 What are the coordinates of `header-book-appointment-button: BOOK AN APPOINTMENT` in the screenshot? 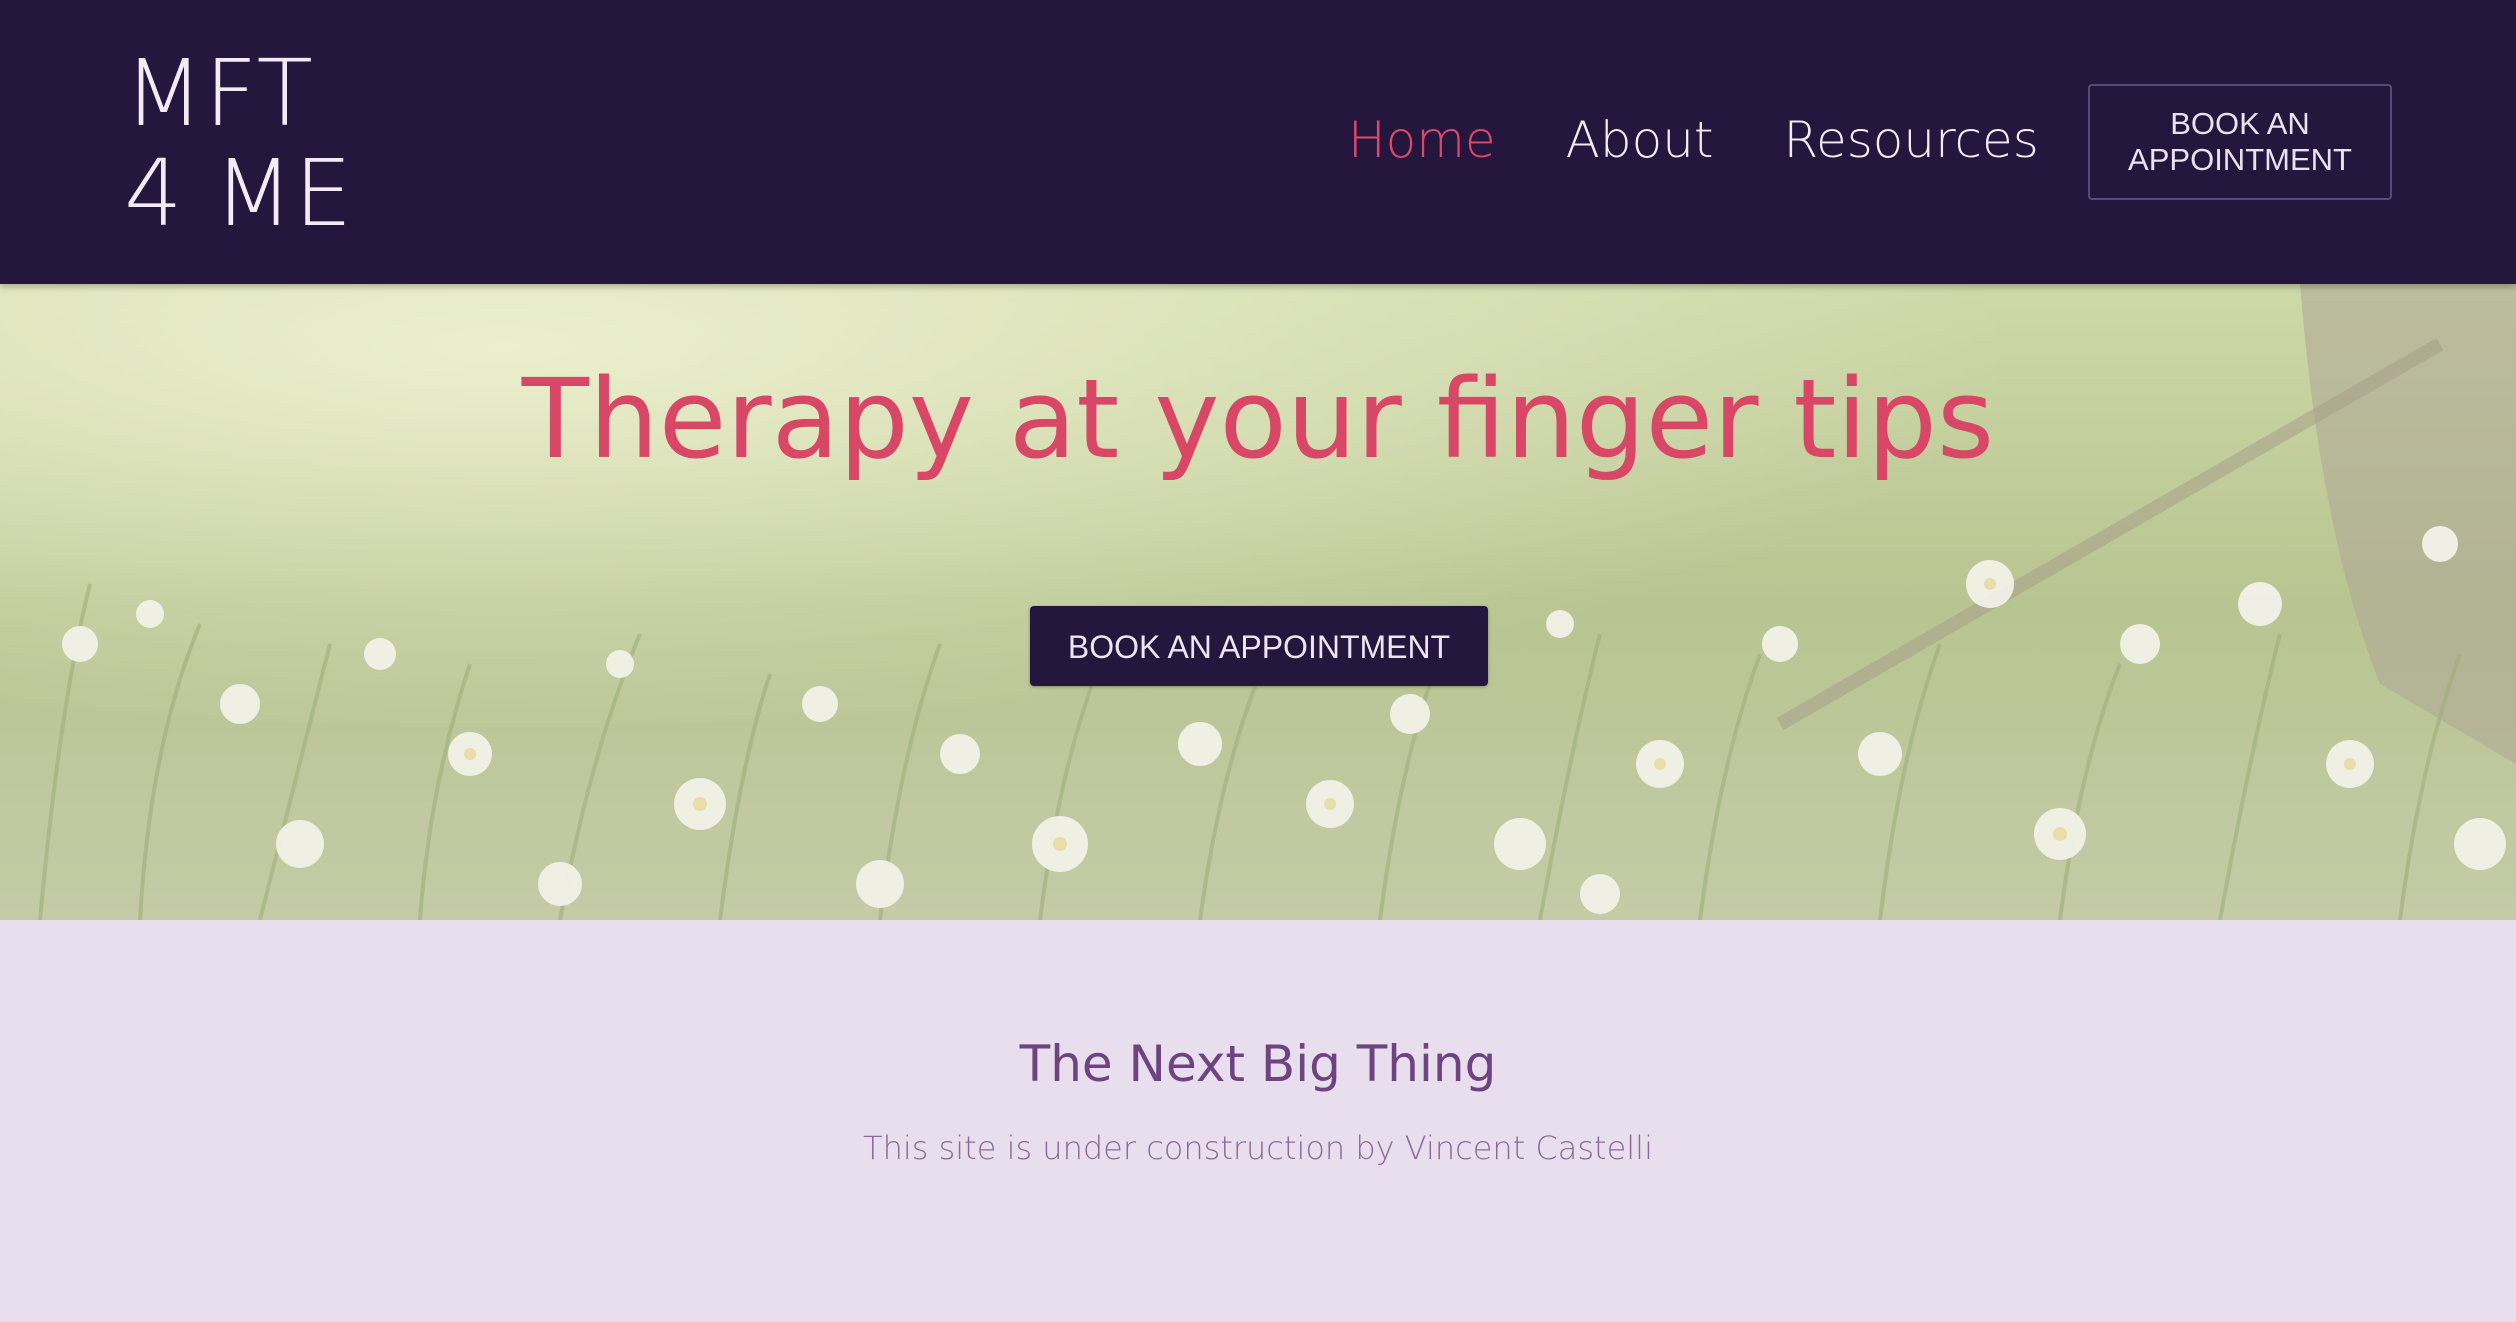 It's located at (2240, 142).